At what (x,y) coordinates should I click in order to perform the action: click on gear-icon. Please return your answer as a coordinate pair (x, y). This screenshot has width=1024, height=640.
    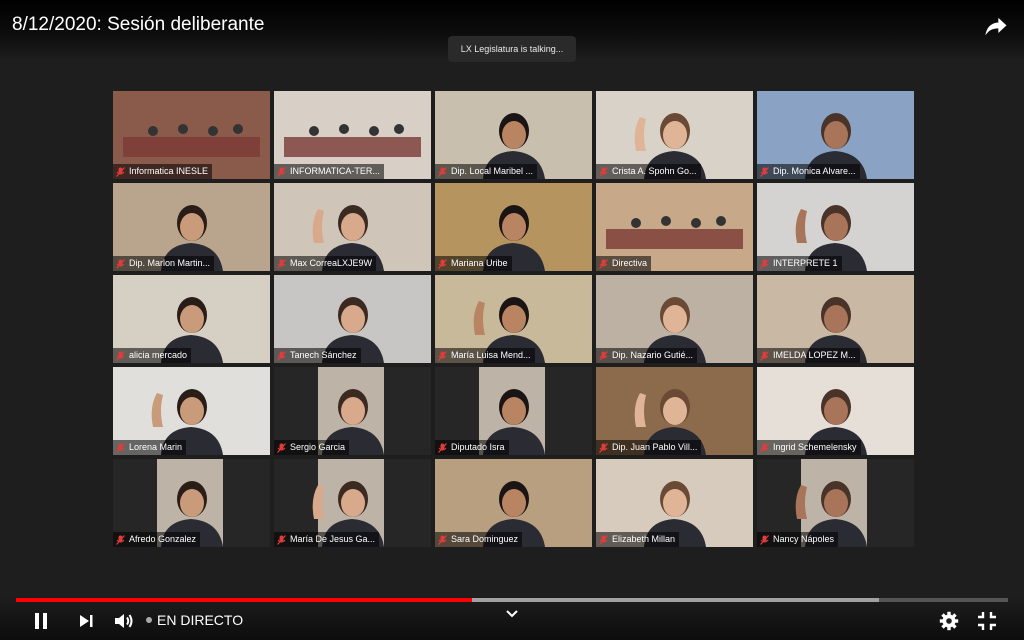
    Looking at the image, I should click on (949, 621).